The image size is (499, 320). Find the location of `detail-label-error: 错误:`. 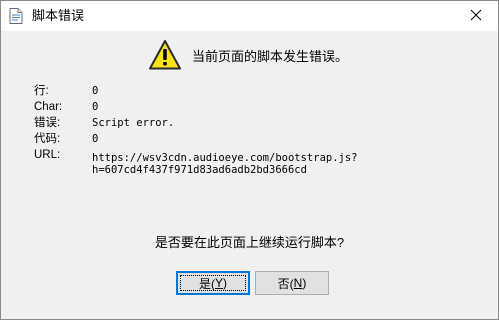

detail-label-error: 错误: is located at coordinates (47, 123).